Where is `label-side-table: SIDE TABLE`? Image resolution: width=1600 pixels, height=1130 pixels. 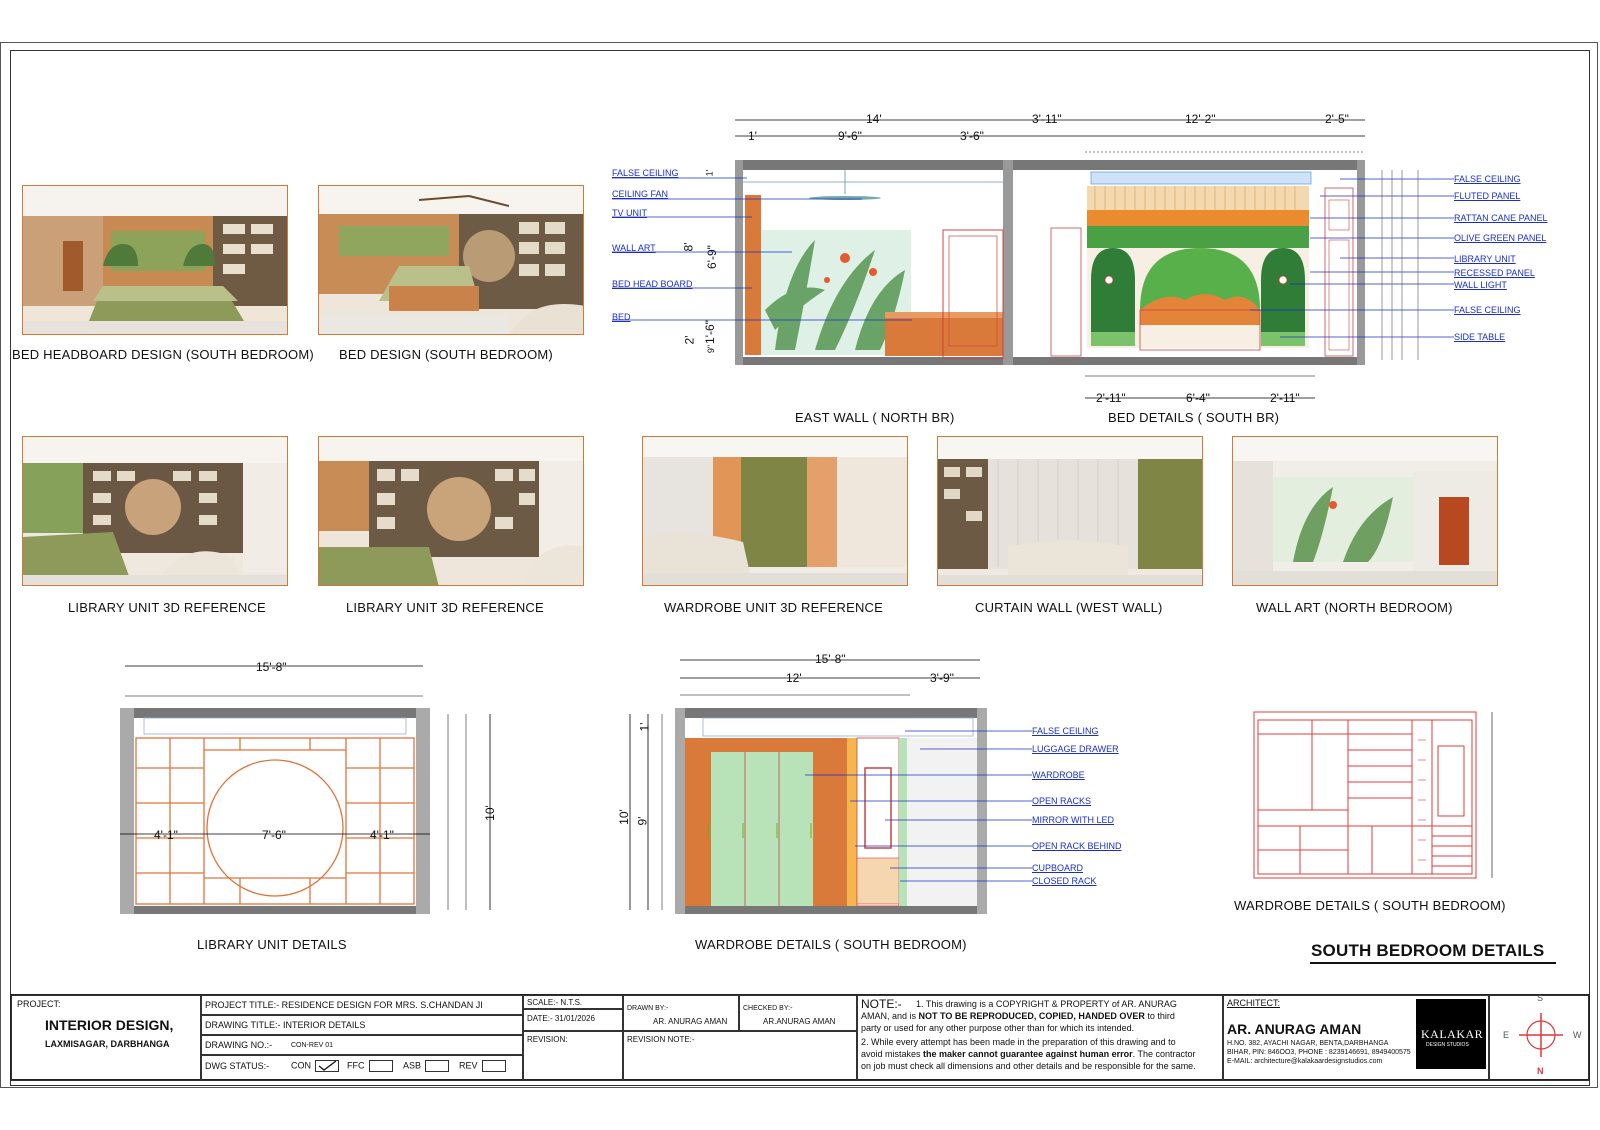
label-side-table: SIDE TABLE is located at coordinates (1480, 337).